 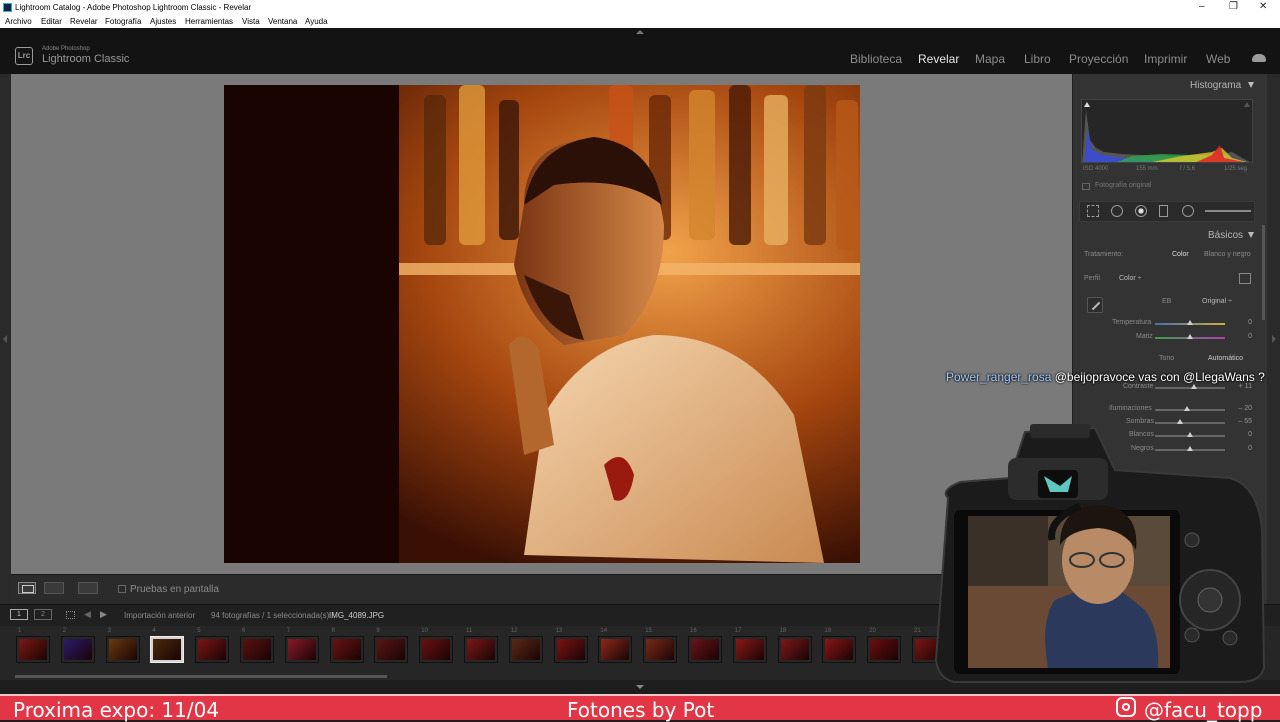 What do you see at coordinates (27, 588) in the screenshot?
I see `loupe-view-button` at bounding box center [27, 588].